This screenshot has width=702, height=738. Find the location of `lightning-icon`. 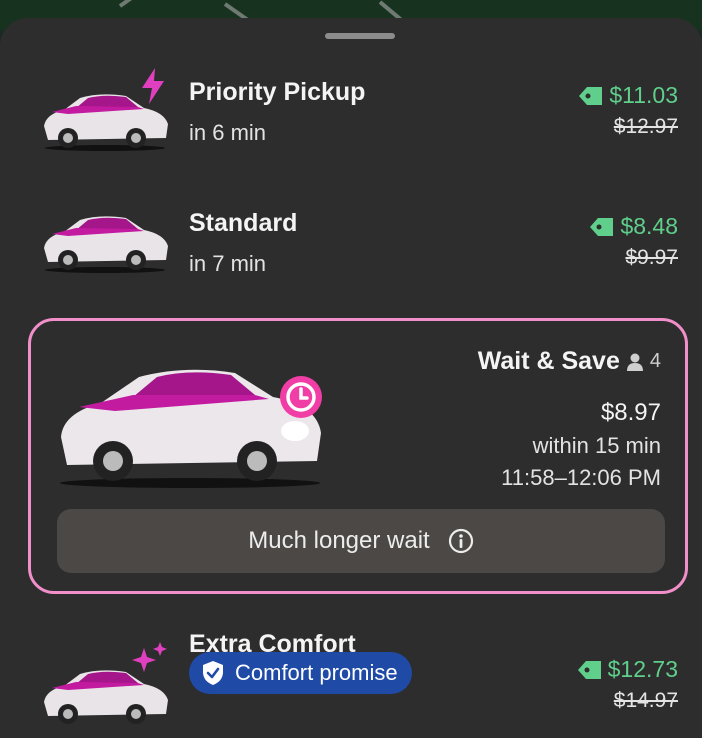

lightning-icon is located at coordinates (153, 86).